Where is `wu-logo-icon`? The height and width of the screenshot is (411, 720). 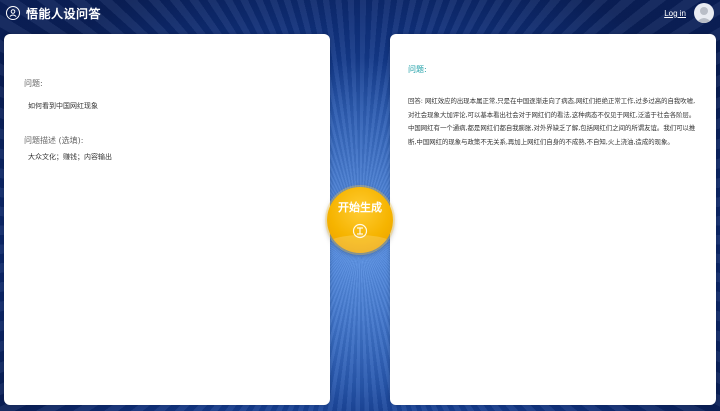
wu-logo-icon is located at coordinates (360, 233).